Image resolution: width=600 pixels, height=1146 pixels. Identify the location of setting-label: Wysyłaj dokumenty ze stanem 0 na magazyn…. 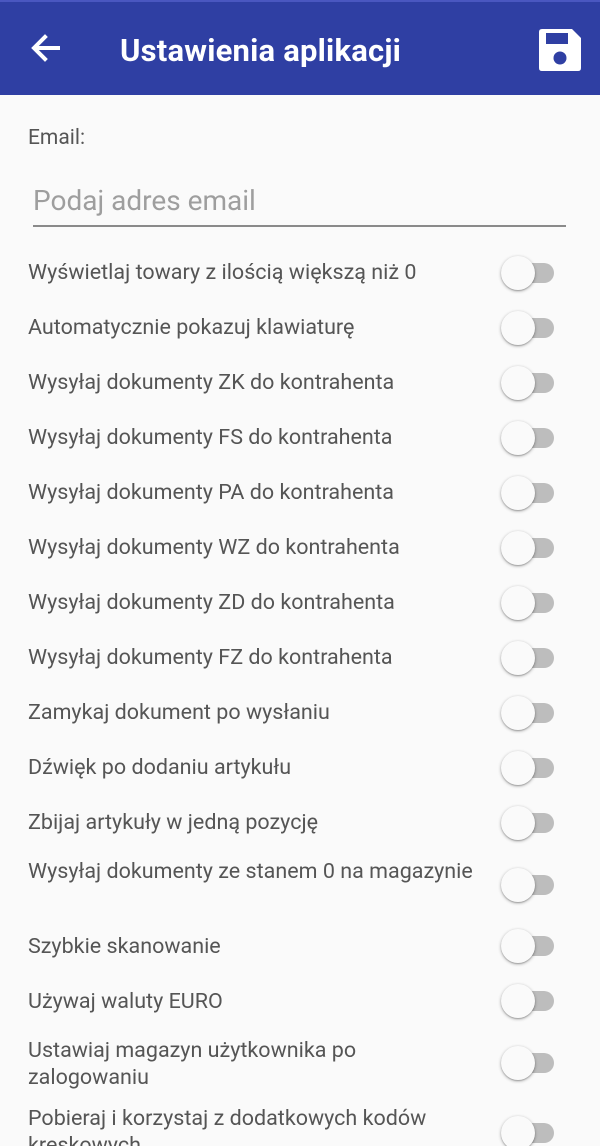
(250, 871).